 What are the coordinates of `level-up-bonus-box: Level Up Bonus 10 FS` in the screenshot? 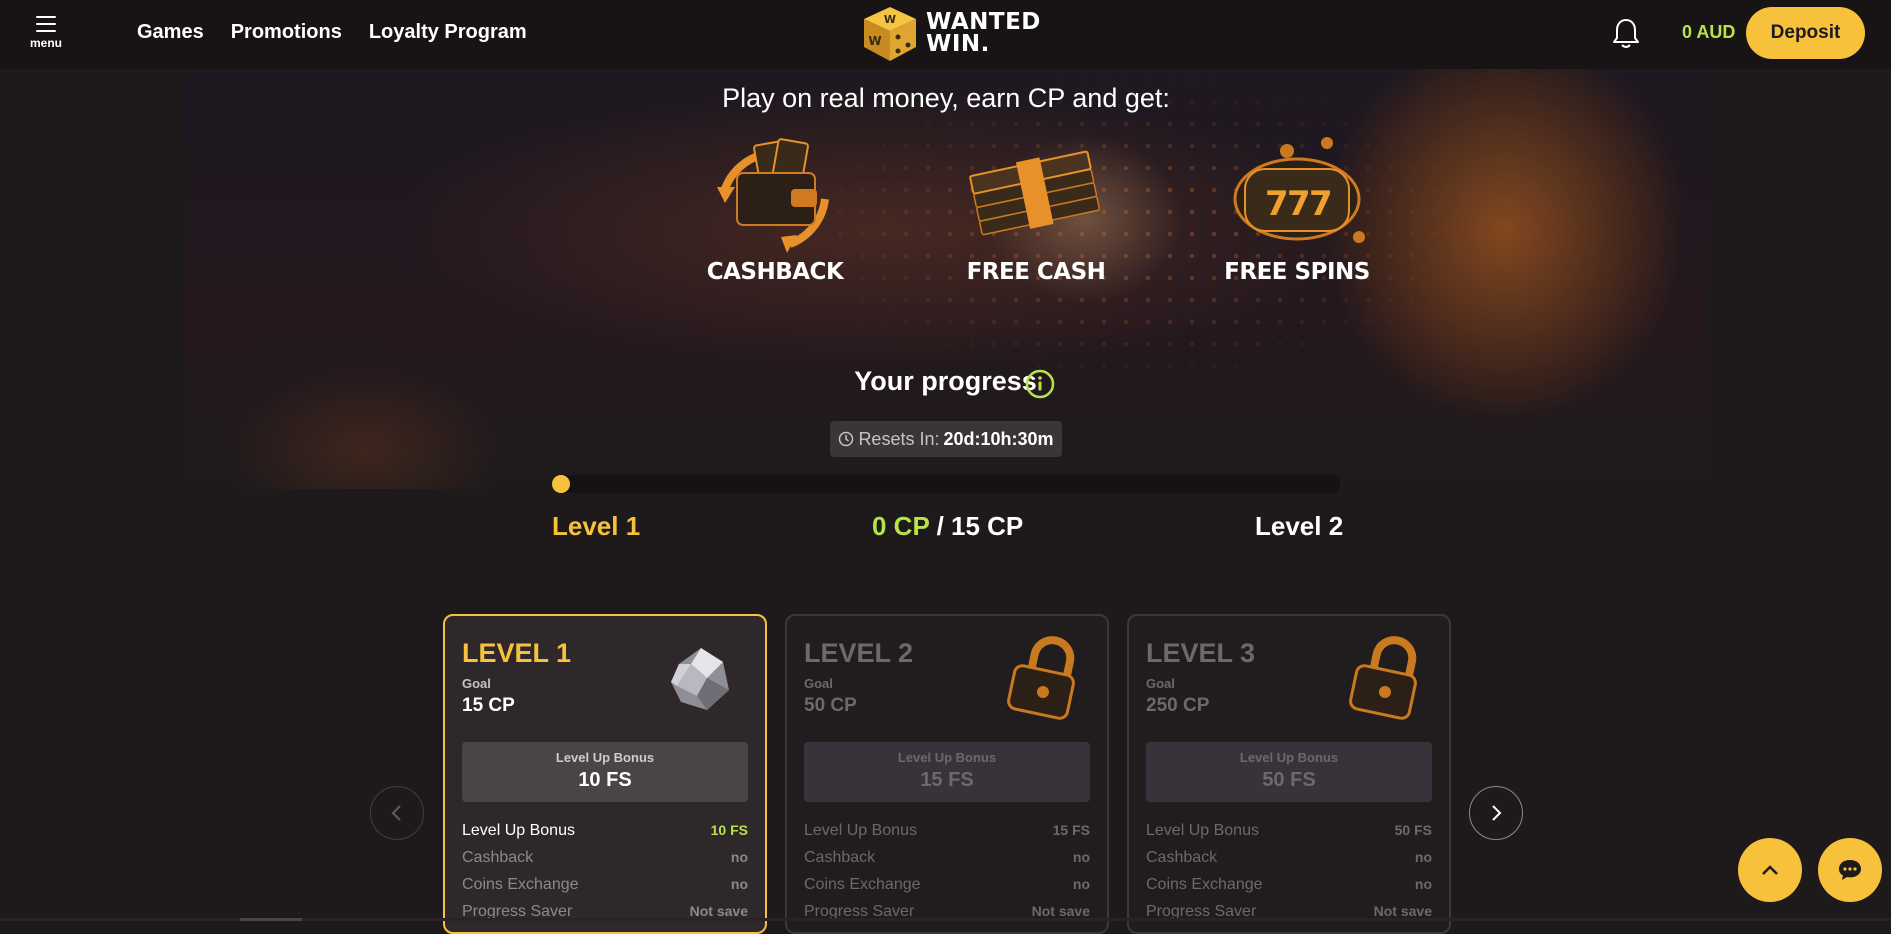 It's located at (605, 772).